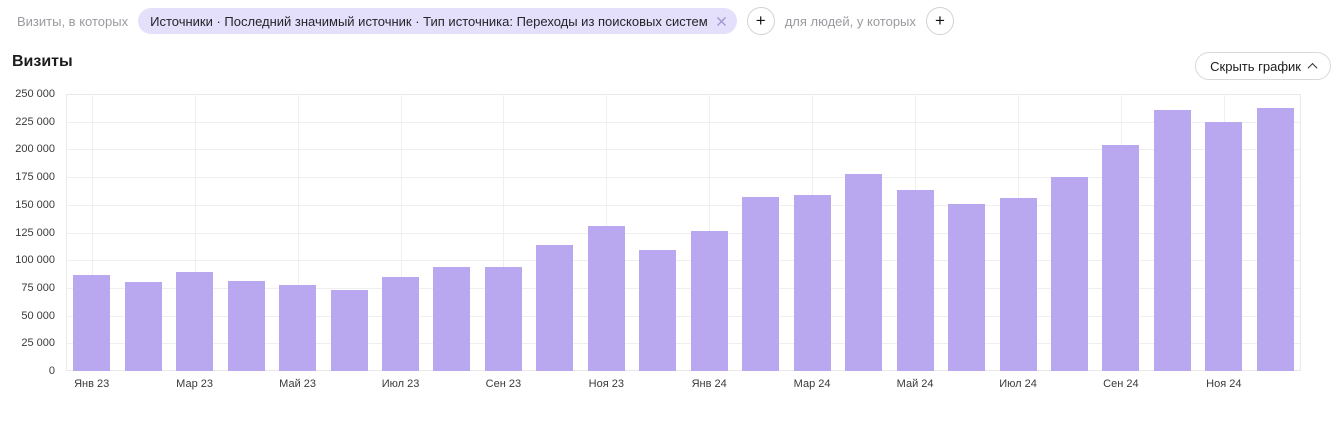 The width and height of the screenshot is (1340, 426). What do you see at coordinates (35, 149) in the screenshot?
I see `y-axis-tick-label: 200 000` at bounding box center [35, 149].